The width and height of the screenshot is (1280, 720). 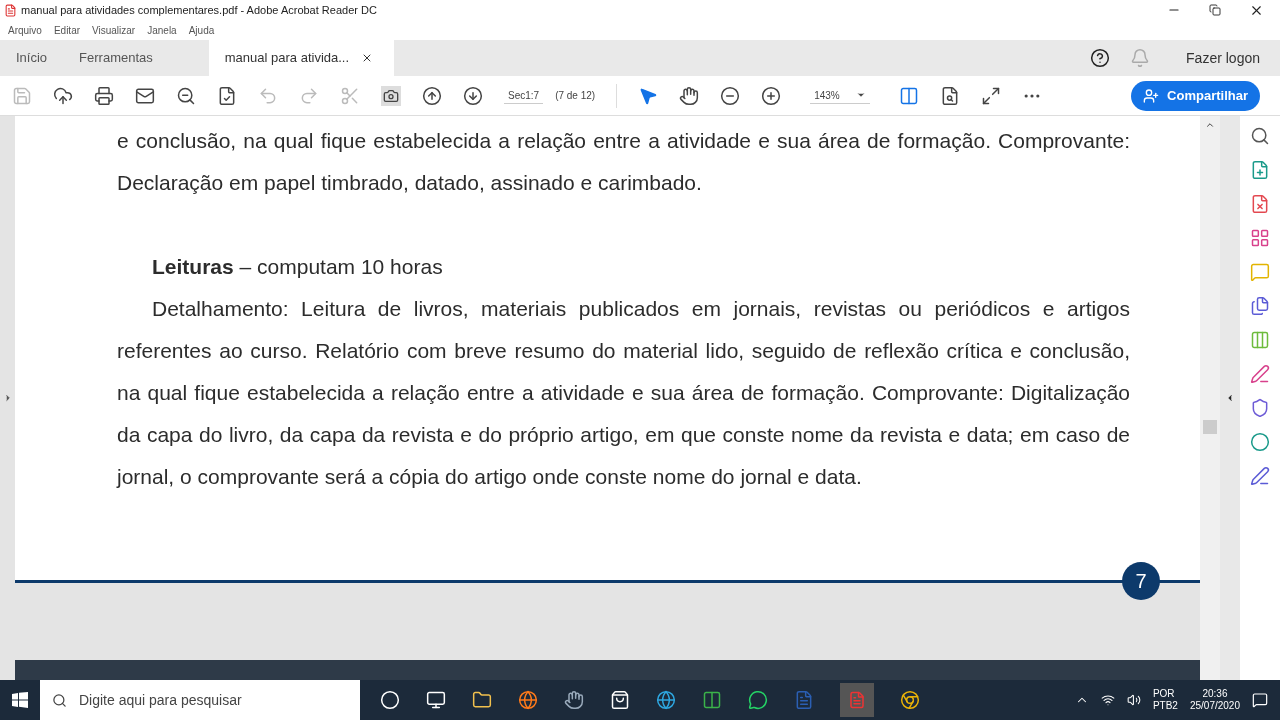 What do you see at coordinates (1223, 58) in the screenshot?
I see `login-link: Fazer logon` at bounding box center [1223, 58].